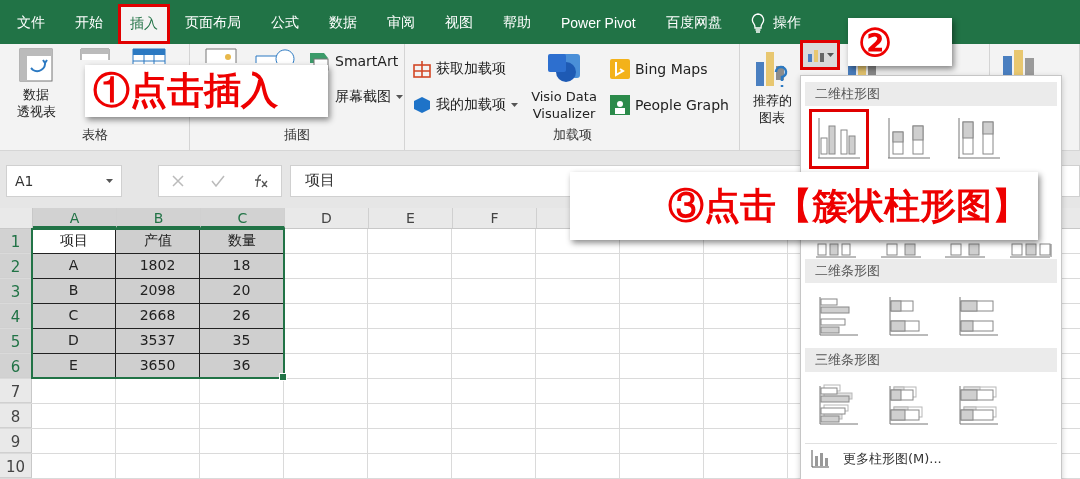 The width and height of the screenshot is (1080, 479). Describe the element at coordinates (931, 360) in the screenshot. I see `section-header: 三维条形图` at that location.